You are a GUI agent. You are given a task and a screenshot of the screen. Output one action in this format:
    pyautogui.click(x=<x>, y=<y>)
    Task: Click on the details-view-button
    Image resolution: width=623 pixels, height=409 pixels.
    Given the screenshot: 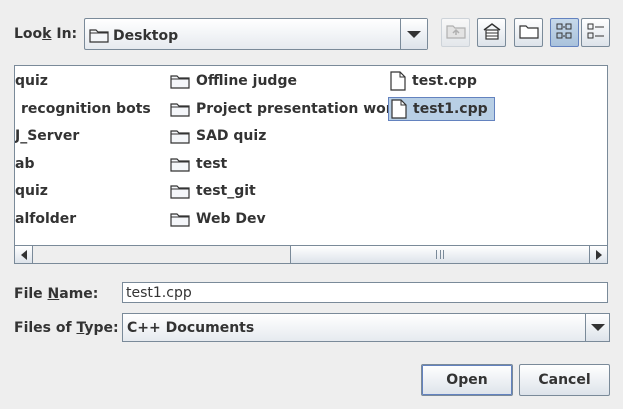 What is the action you would take?
    pyautogui.click(x=595, y=32)
    